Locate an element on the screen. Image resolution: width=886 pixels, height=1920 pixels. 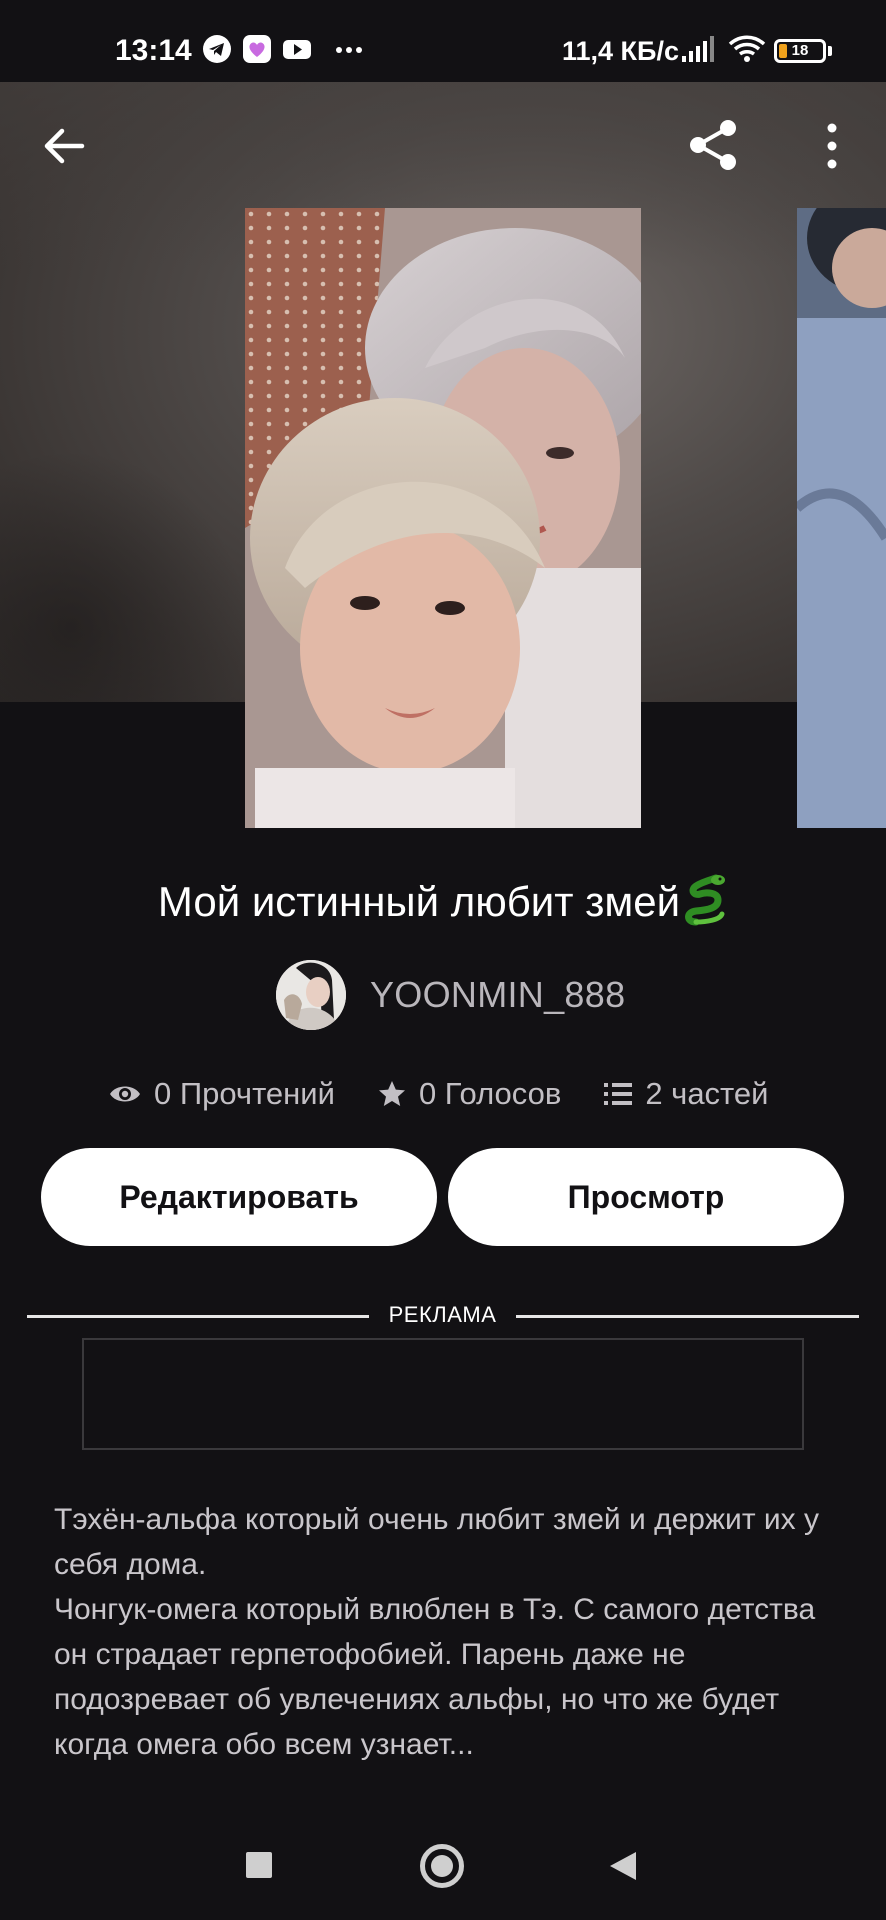
story-cover-image is located at coordinates (443, 518).